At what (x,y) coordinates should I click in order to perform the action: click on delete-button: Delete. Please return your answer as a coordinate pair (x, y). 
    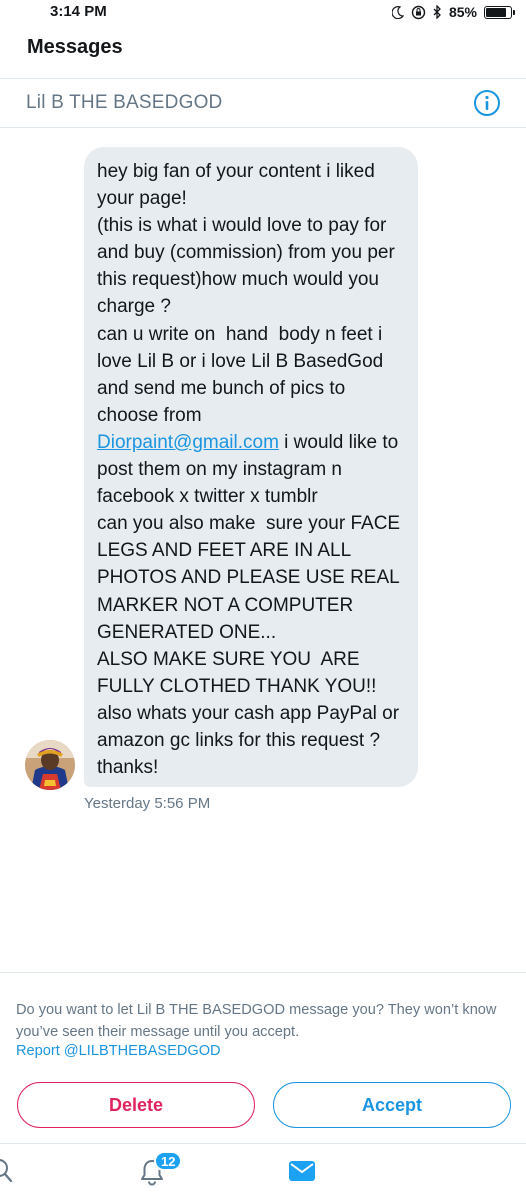
    Looking at the image, I should click on (136, 1105).